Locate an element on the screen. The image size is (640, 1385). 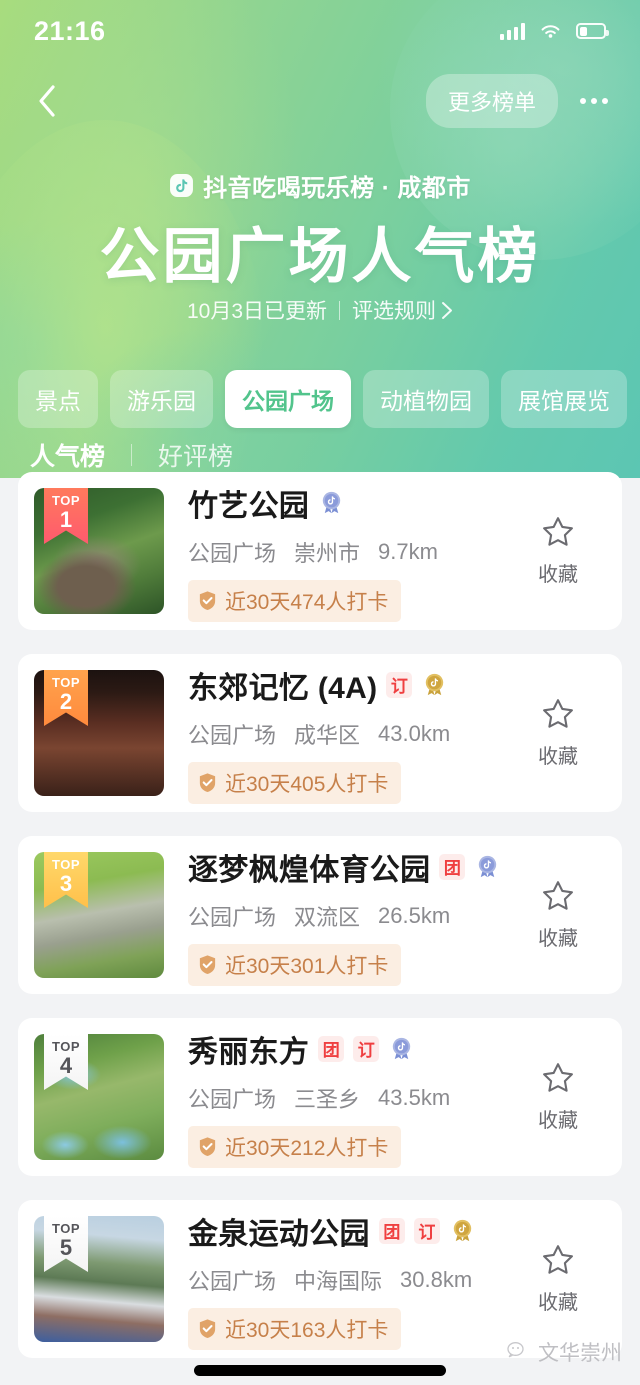
back-button is located at coordinates (47, 101).